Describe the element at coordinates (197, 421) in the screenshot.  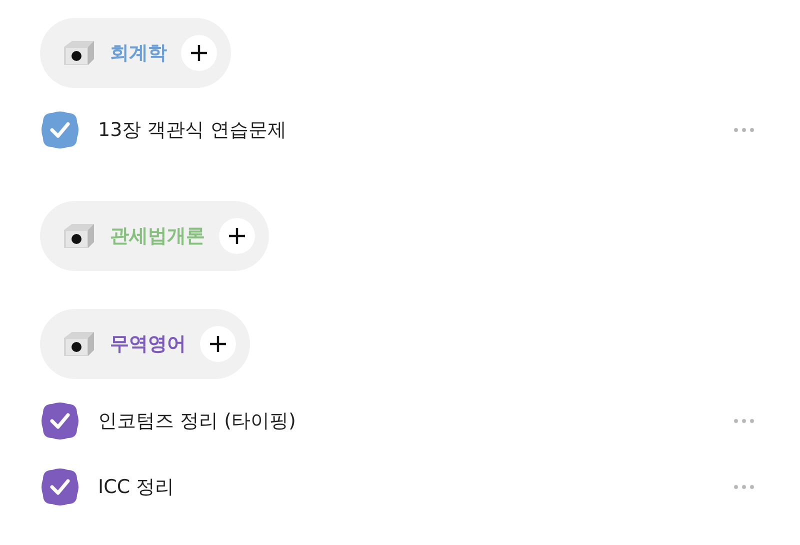
I see `task-title: 인코텀즈 정리 (타이핑)` at that location.